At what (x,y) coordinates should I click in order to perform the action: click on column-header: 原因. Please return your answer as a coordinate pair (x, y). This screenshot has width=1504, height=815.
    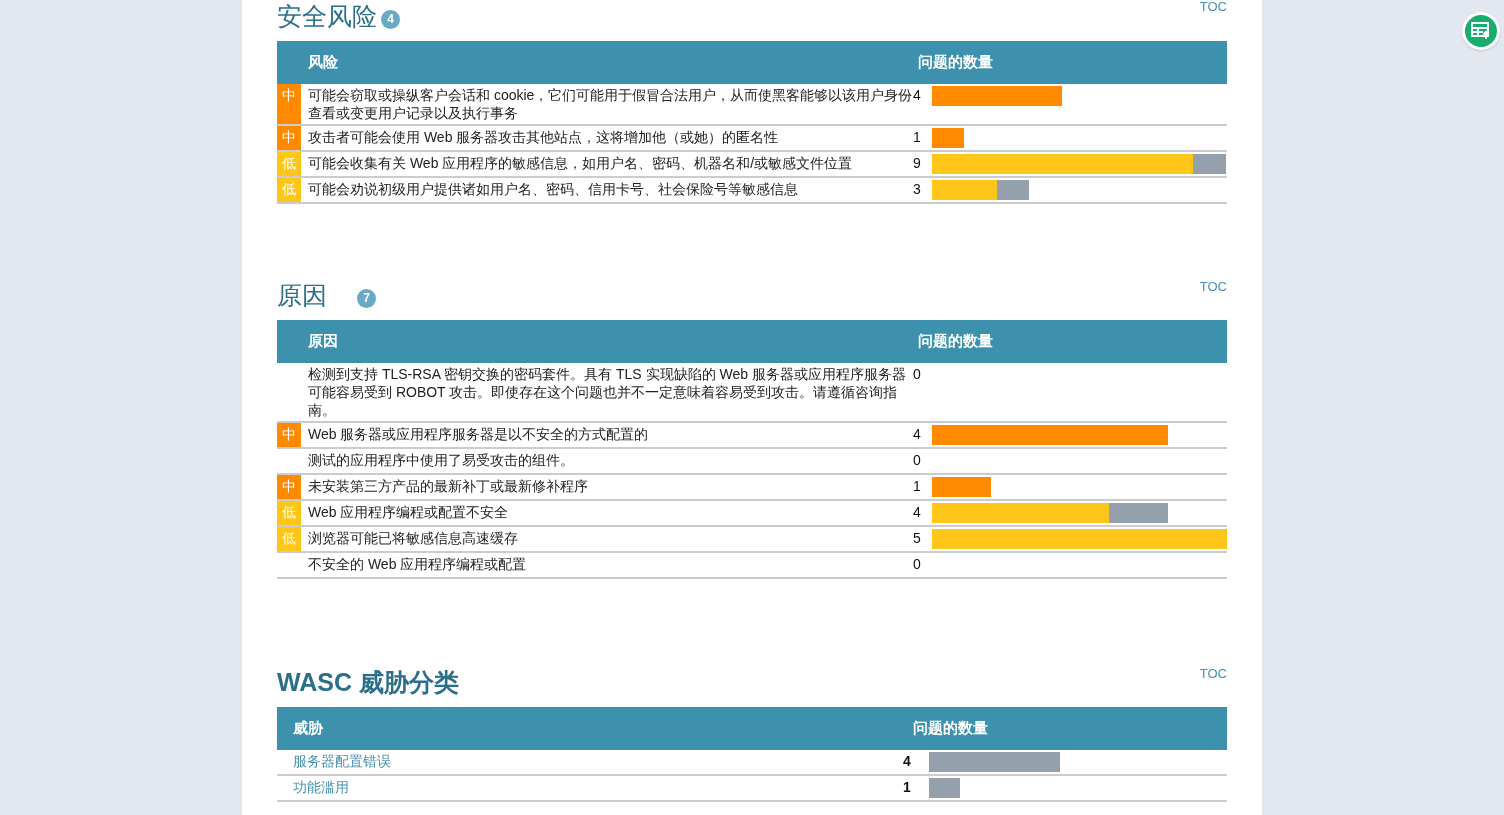
    Looking at the image, I should click on (323, 341).